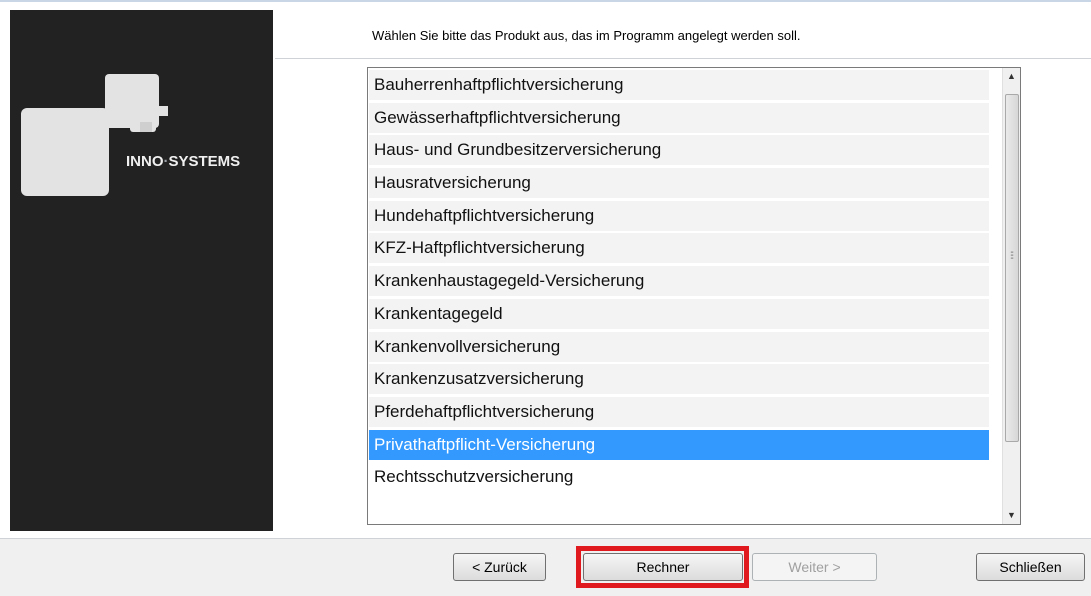  What do you see at coordinates (679, 85) in the screenshot?
I see `list-item: Bauherrenhaftpflichtversicherung` at bounding box center [679, 85].